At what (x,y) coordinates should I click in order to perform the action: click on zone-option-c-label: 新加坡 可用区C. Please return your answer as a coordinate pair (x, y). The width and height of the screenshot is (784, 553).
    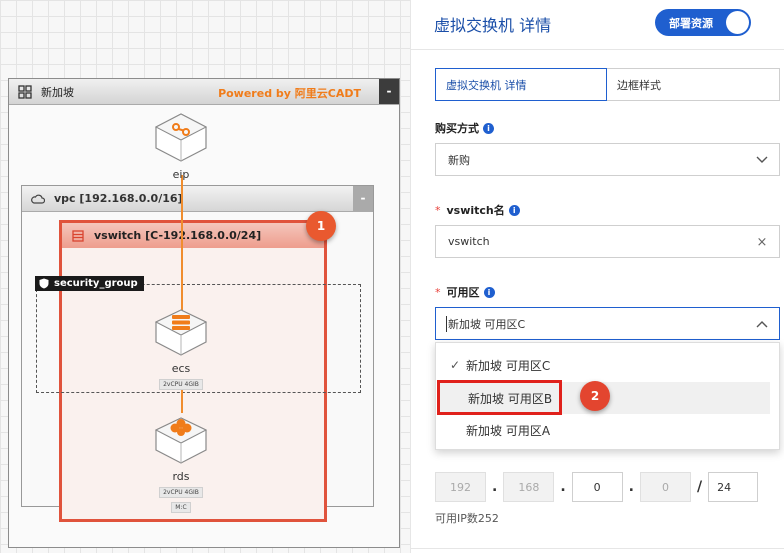
    Looking at the image, I should click on (508, 365).